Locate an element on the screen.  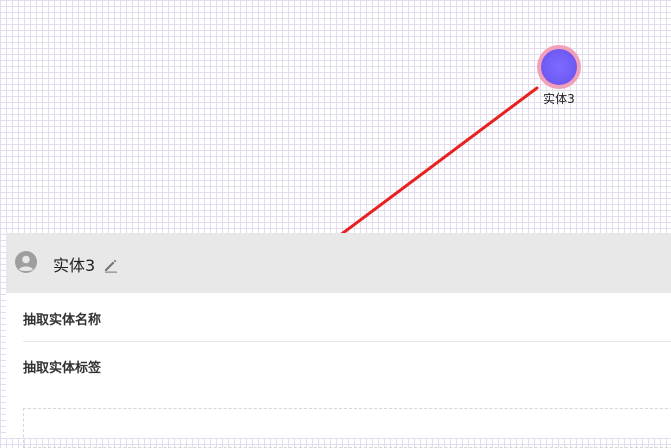
entity-tag-dropzone is located at coordinates (347, 428).